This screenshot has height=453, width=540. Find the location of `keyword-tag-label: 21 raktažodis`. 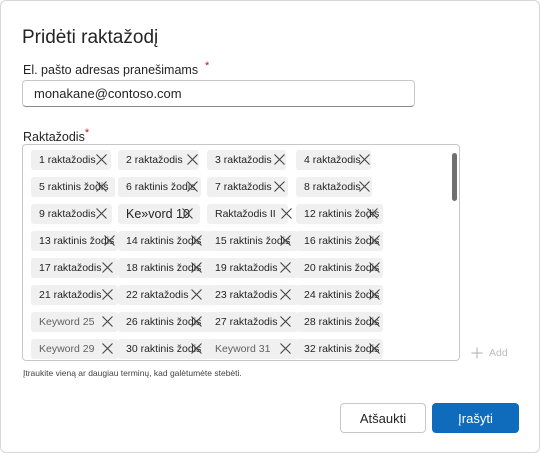

keyword-tag-label: 21 raktažodis is located at coordinates (70, 295).